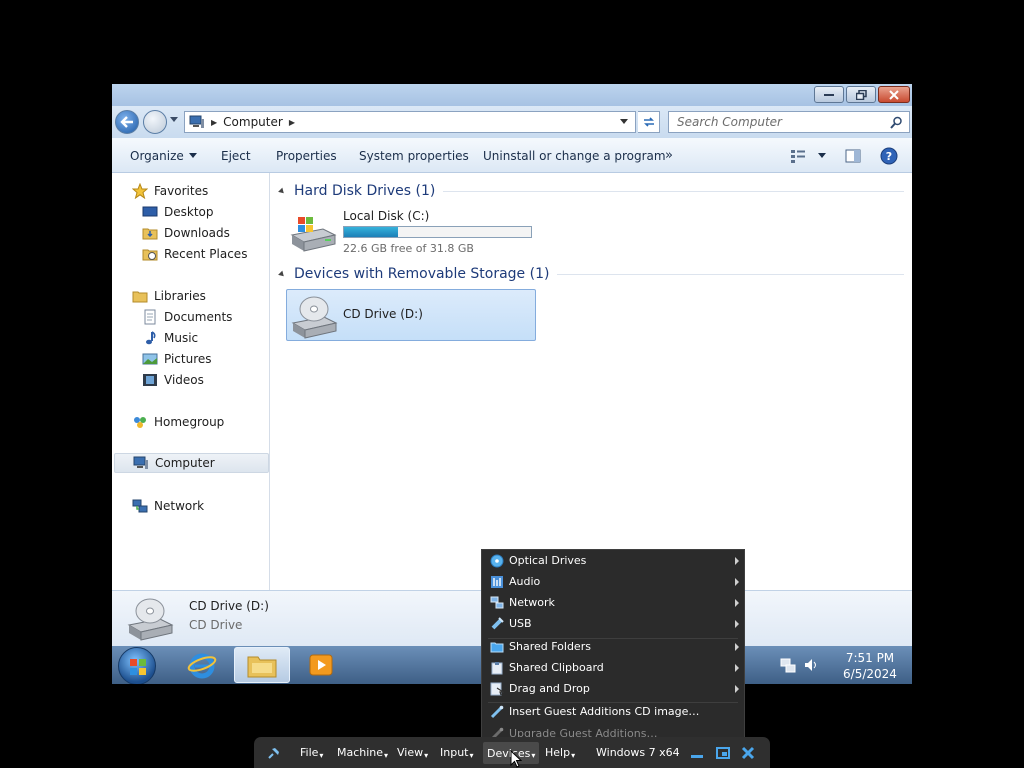 Image resolution: width=1024 pixels, height=768 pixels. Describe the element at coordinates (410, 122) in the screenshot. I see `address-bar: ▶ Computer ▶` at that location.